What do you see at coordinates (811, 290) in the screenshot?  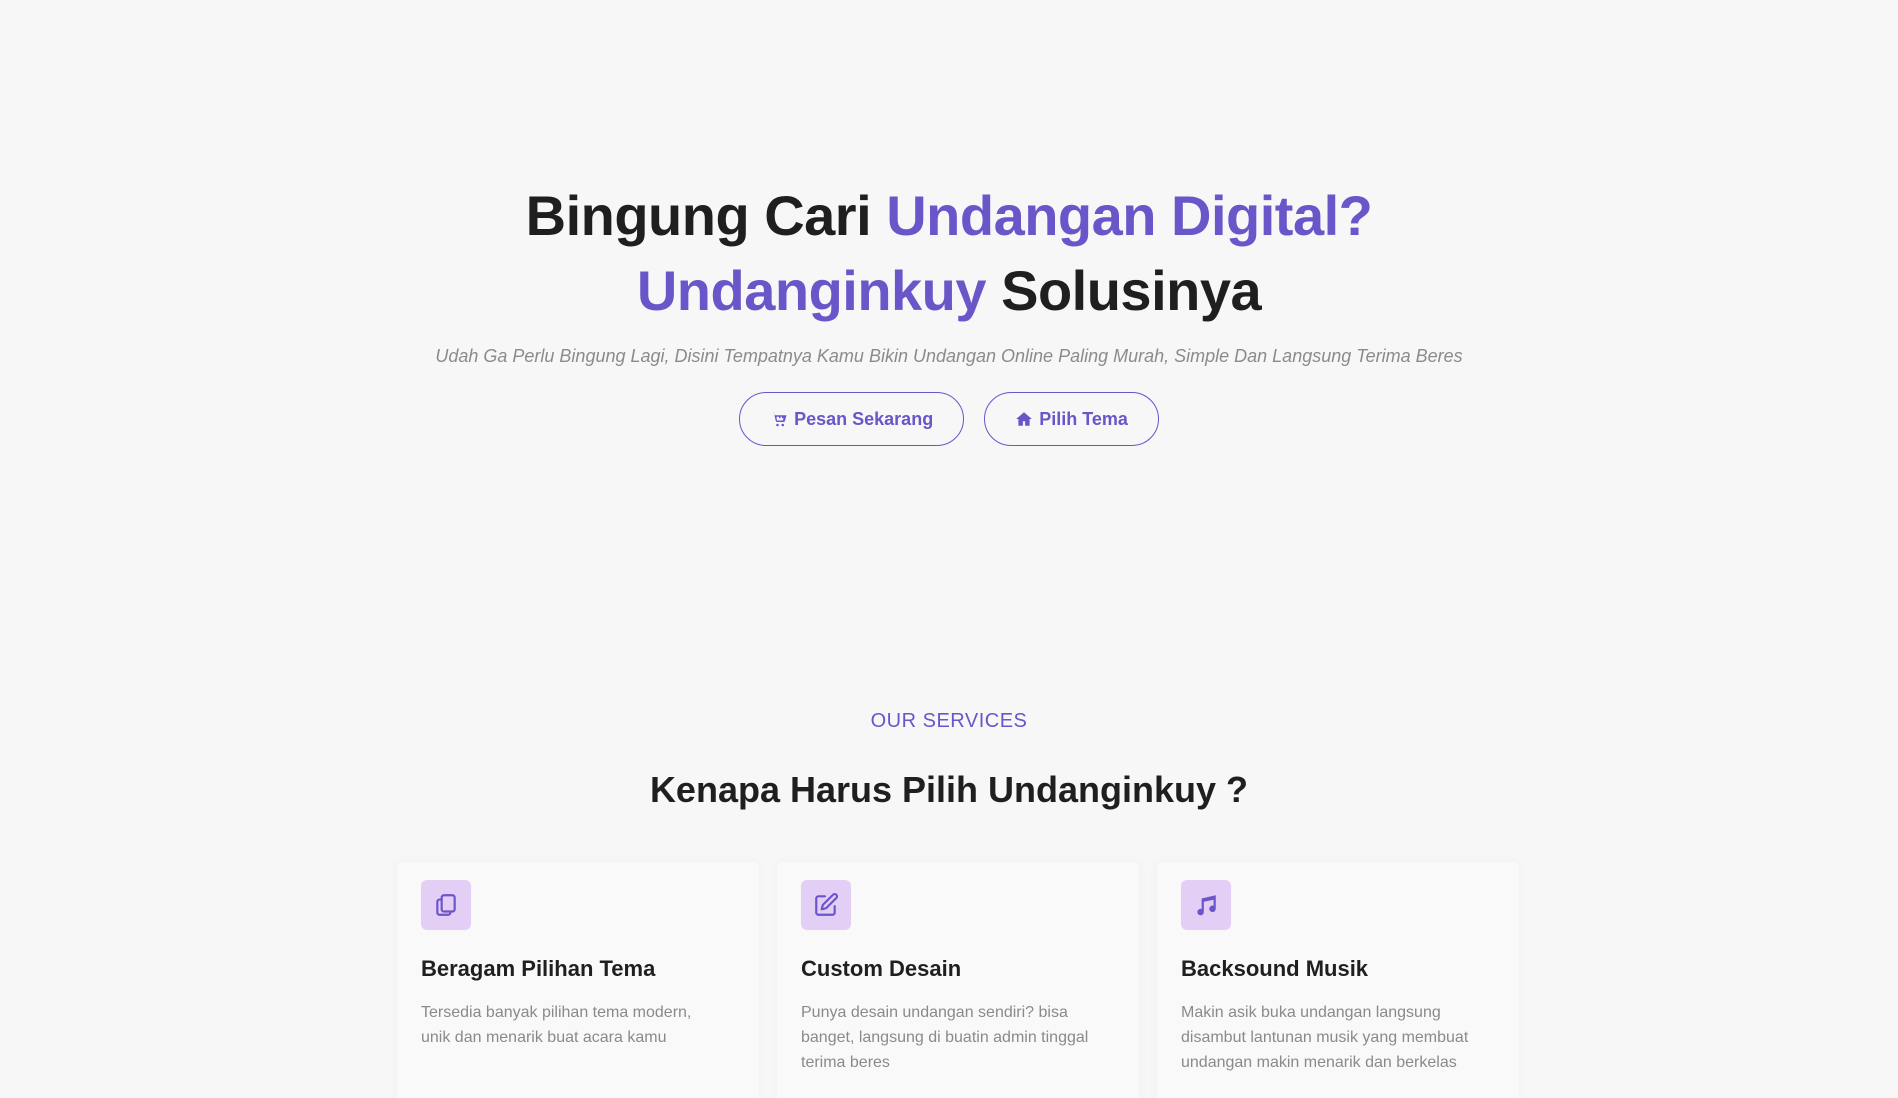 I see `hero-brand-name: Undanginkuy` at bounding box center [811, 290].